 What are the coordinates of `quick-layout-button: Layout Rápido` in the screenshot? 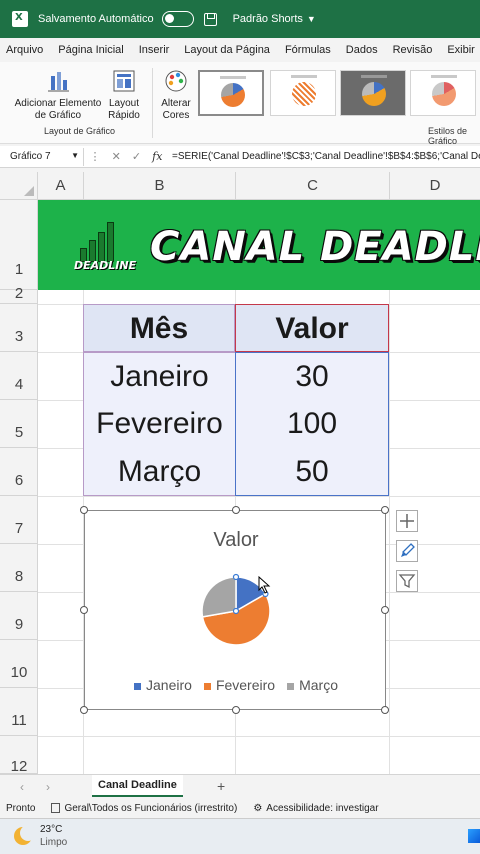 It's located at (124, 95).